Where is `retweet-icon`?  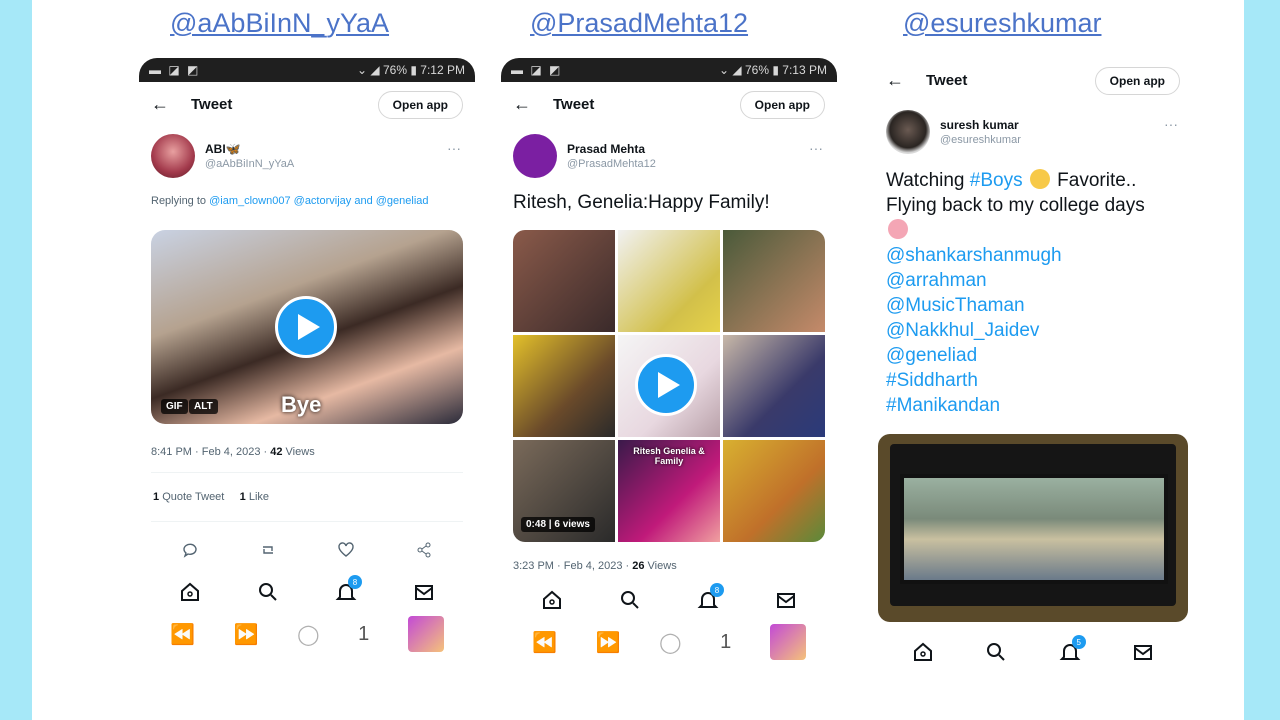 retweet-icon is located at coordinates (268, 550).